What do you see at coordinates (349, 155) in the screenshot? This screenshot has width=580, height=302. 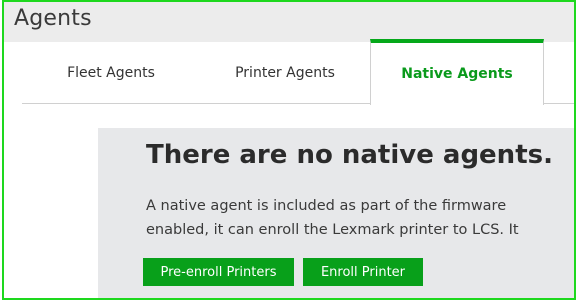 I see `empty-state-title: There are no native agents.` at bounding box center [349, 155].